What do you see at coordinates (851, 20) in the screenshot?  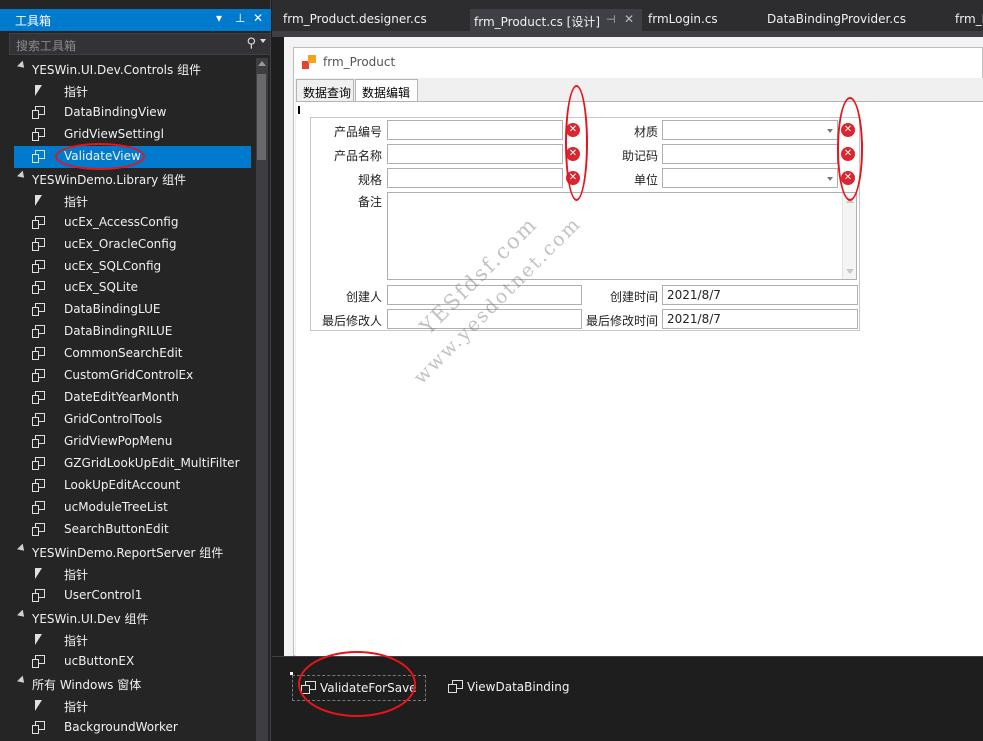 I see `tab-databindingprovider: DataBindingProvider.cs` at bounding box center [851, 20].